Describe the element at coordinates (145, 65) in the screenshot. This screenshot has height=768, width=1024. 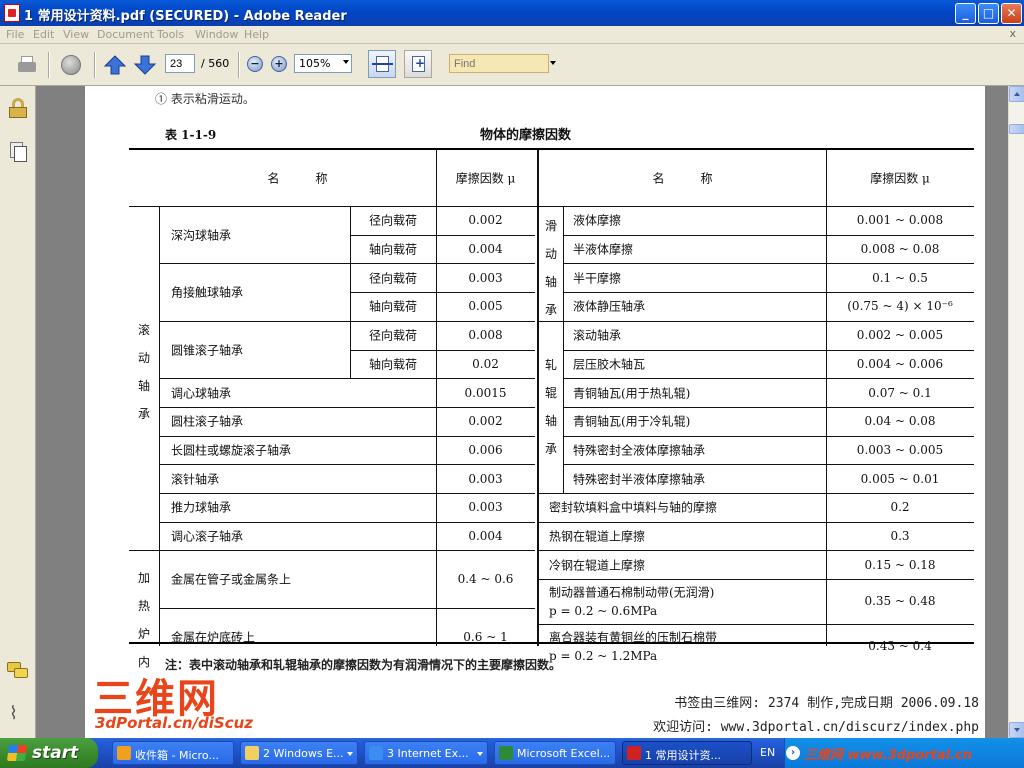
I see `next-page-icon` at that location.